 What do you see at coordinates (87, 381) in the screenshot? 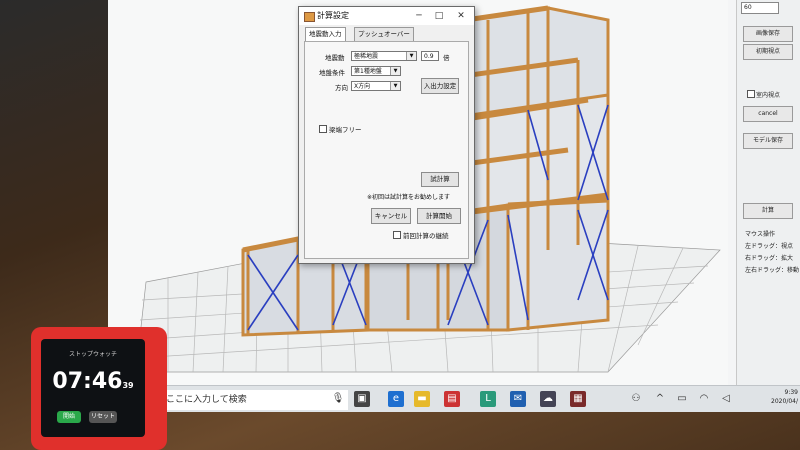
I see `stopwatch-time-main: 07:46` at bounding box center [87, 381].